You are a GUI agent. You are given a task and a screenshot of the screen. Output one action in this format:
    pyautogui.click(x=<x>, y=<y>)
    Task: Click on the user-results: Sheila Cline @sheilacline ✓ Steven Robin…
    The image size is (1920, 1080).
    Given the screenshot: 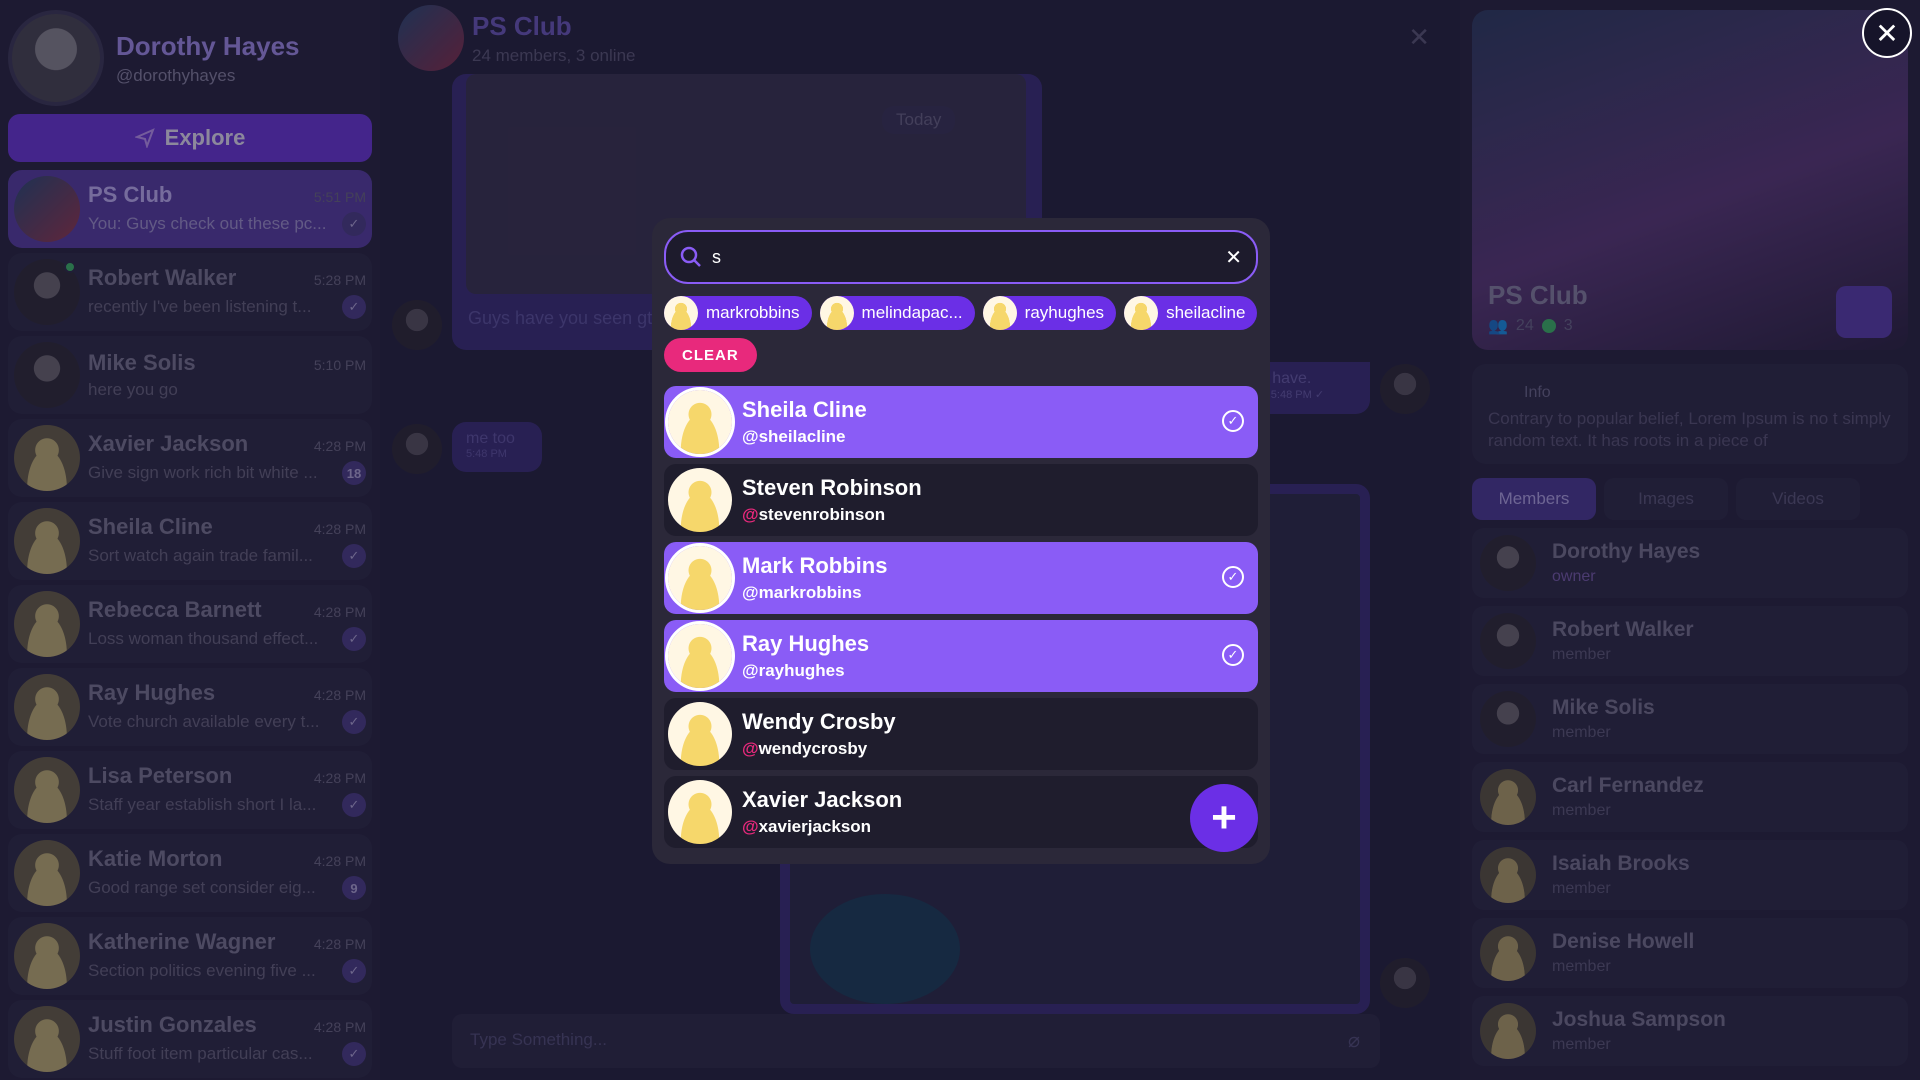 What is the action you would take?
    pyautogui.click(x=961, y=617)
    